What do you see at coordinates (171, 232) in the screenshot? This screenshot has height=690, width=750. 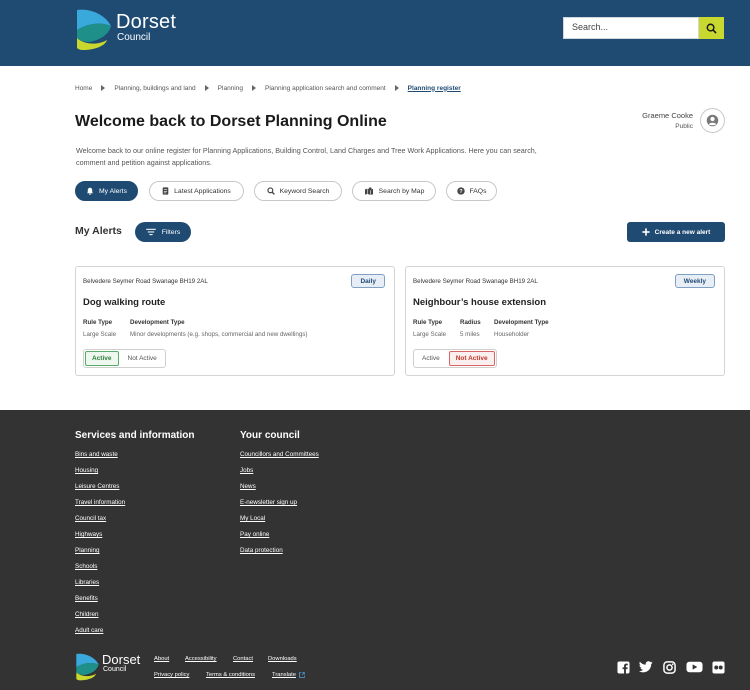 I see `filters-label: Filters` at bounding box center [171, 232].